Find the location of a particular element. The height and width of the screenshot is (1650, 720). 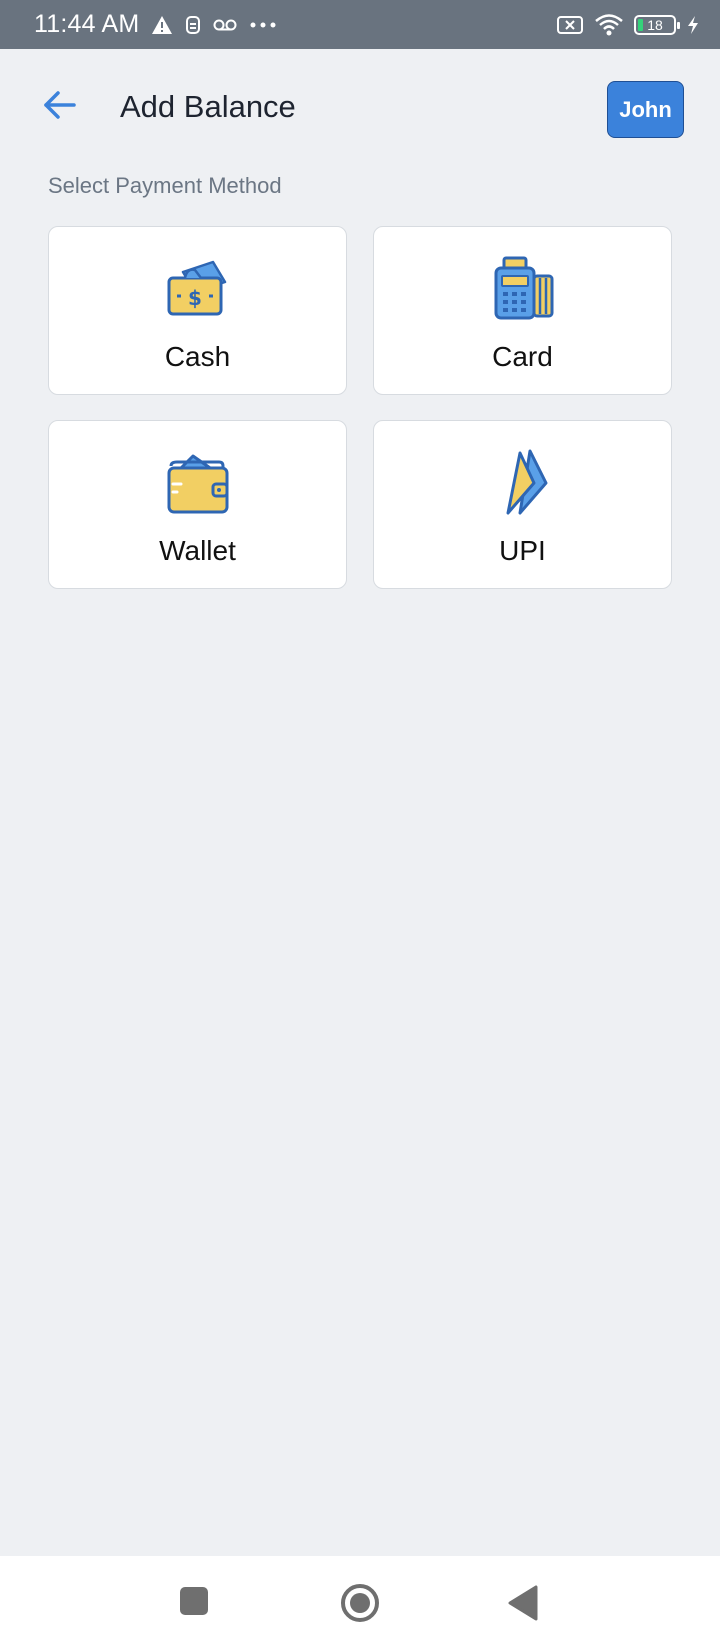

arrow-left-icon is located at coordinates (60, 107).